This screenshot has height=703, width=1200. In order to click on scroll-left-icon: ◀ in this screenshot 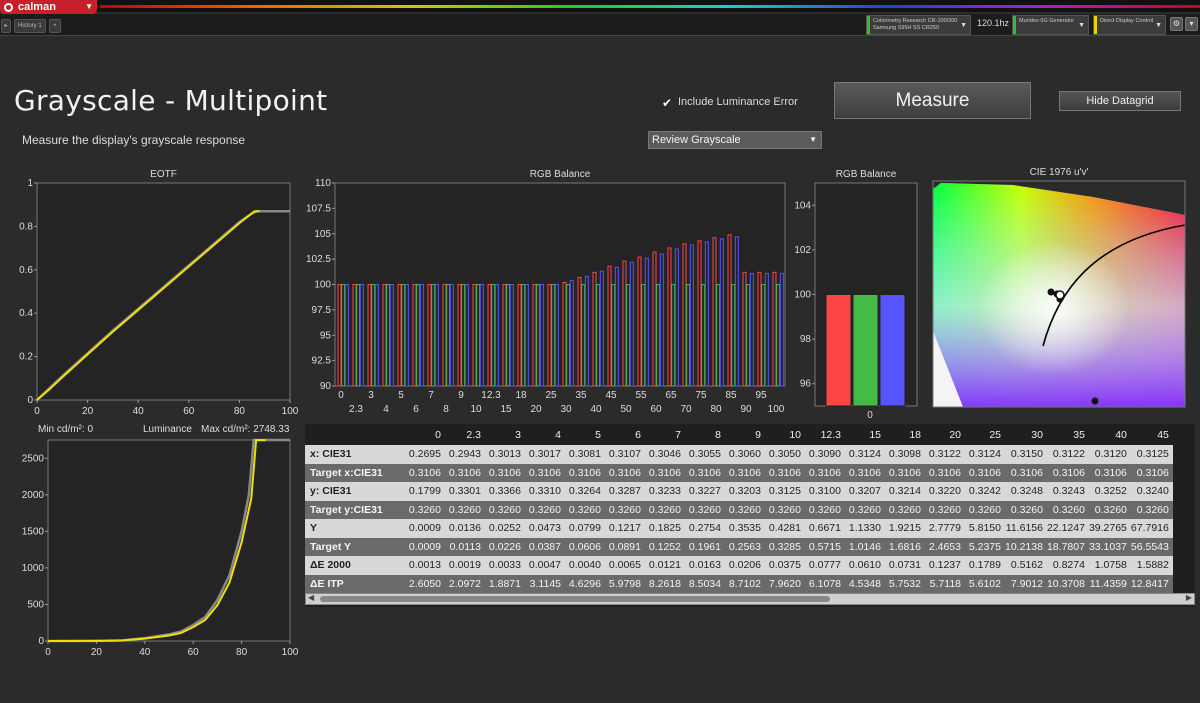, I will do `click(311, 597)`.